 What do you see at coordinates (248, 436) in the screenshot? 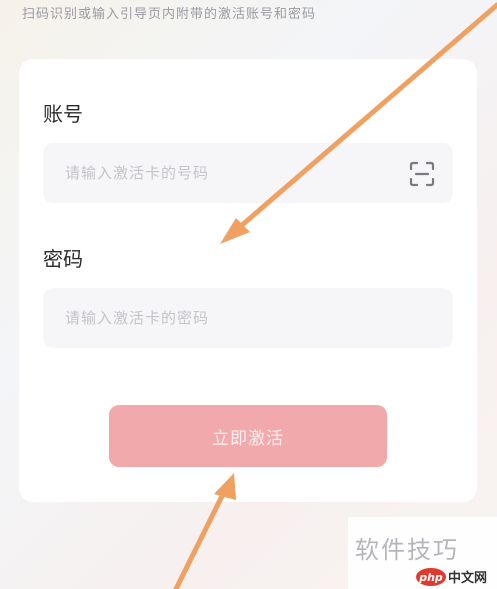
I see `activate-button: 立即激活` at bounding box center [248, 436].